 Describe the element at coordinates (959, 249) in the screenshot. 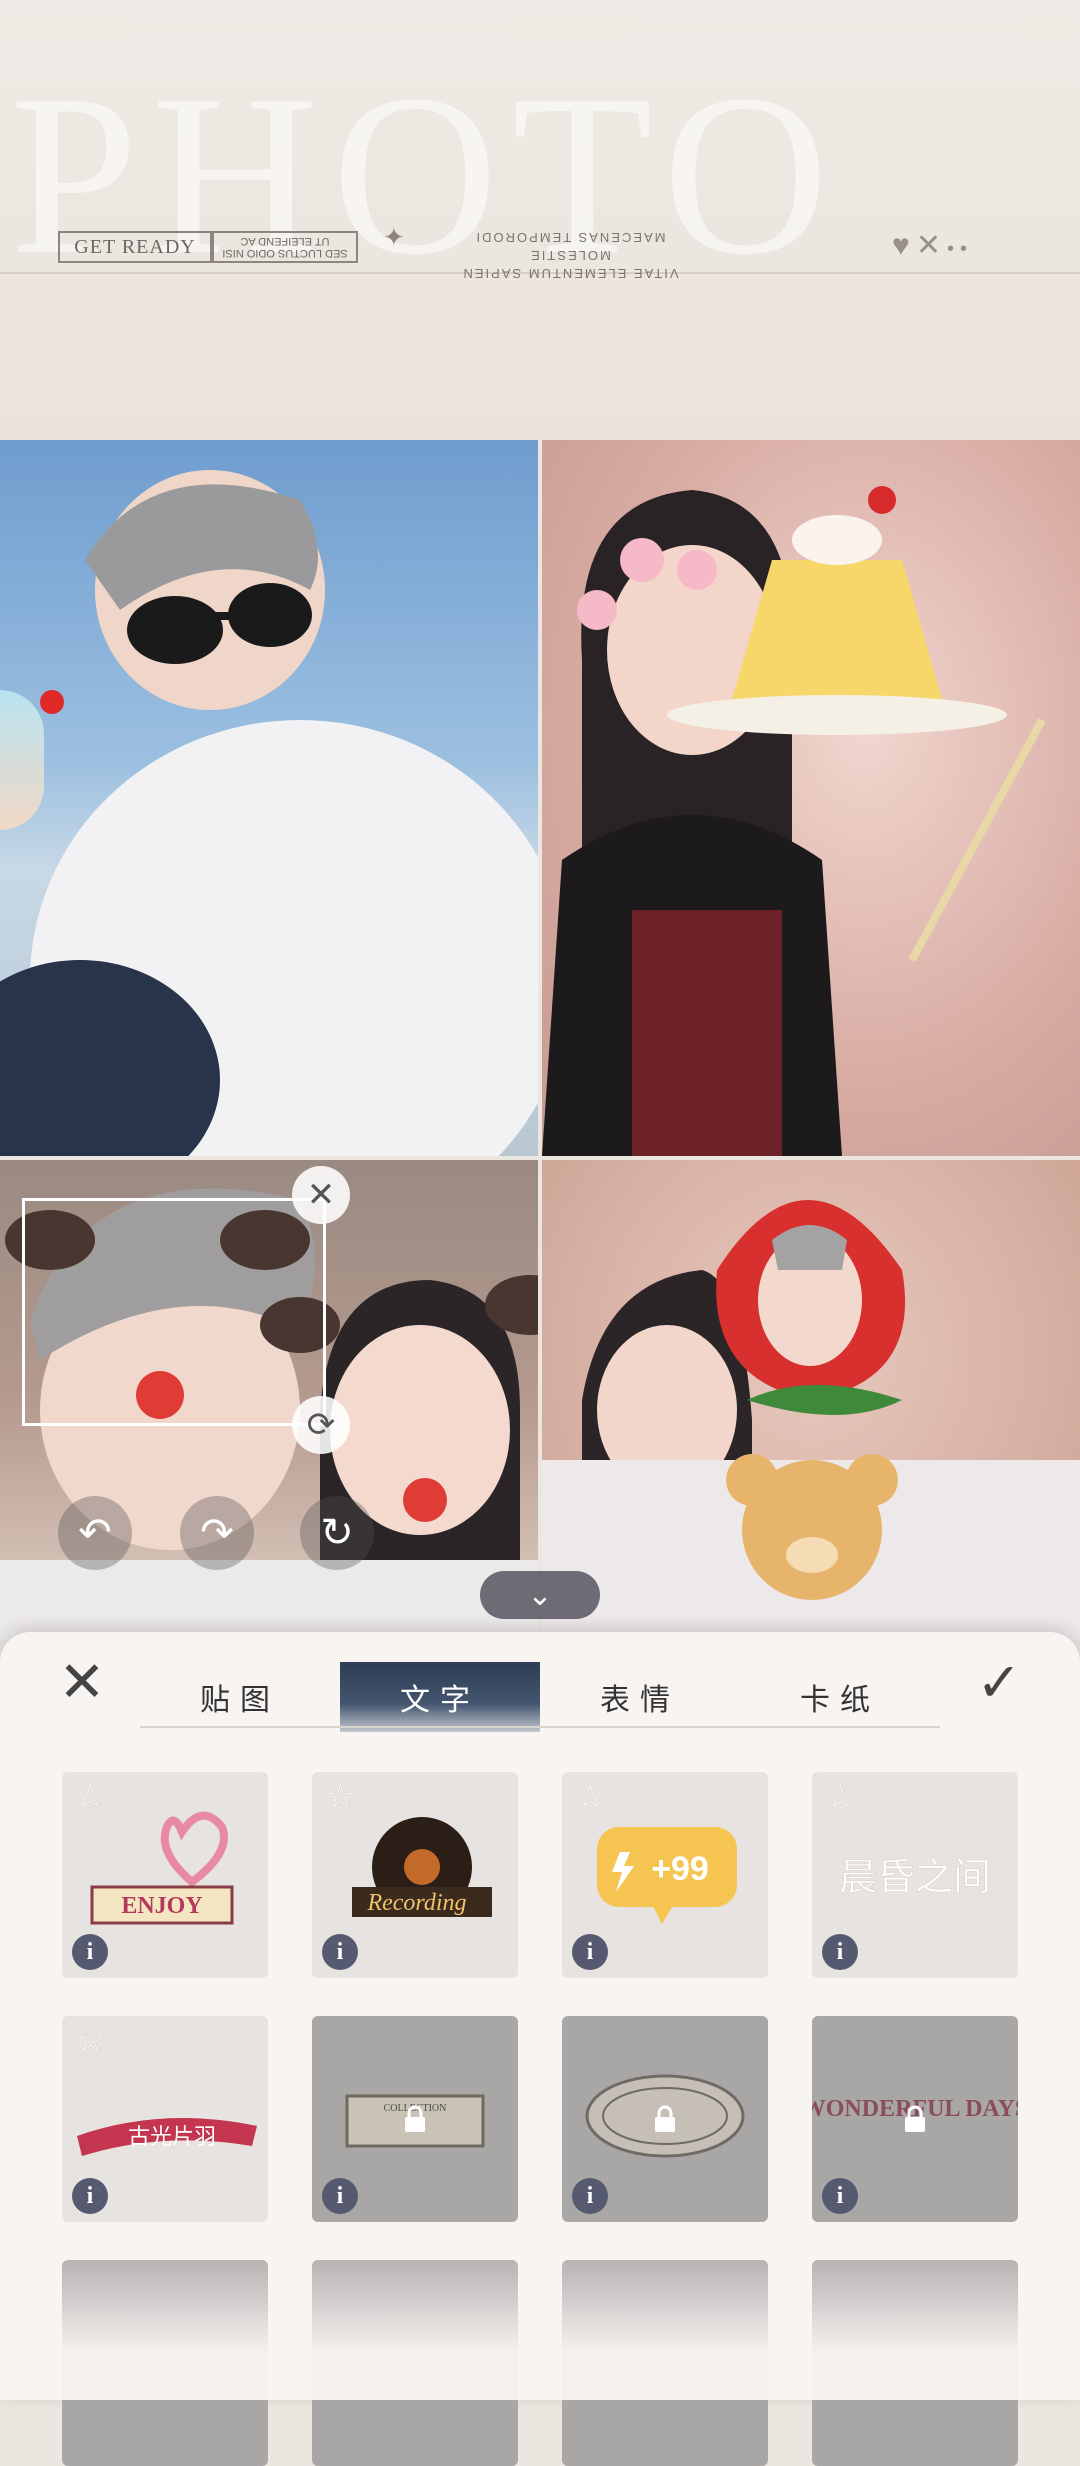

I see `dots-icon: ••` at that location.